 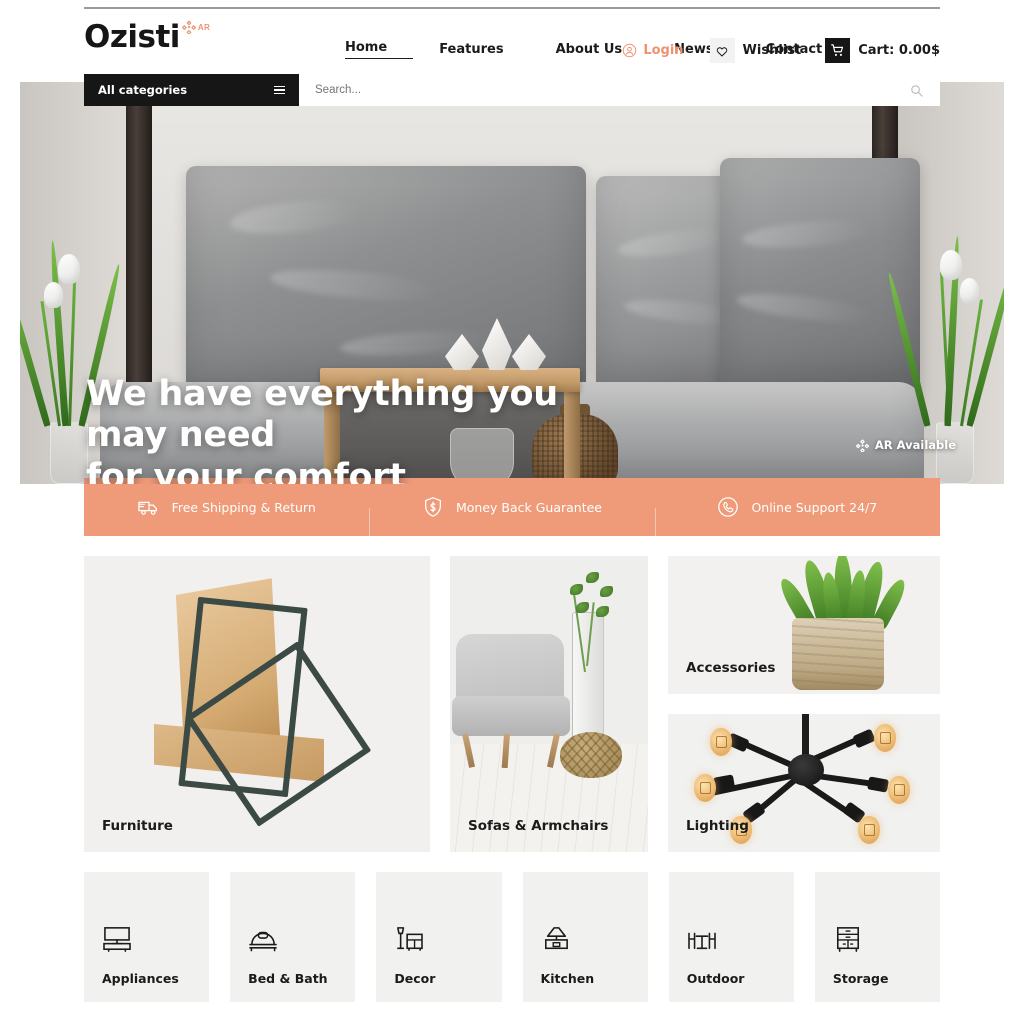 I want to click on tile-decor-label: Decor, so click(x=415, y=978).